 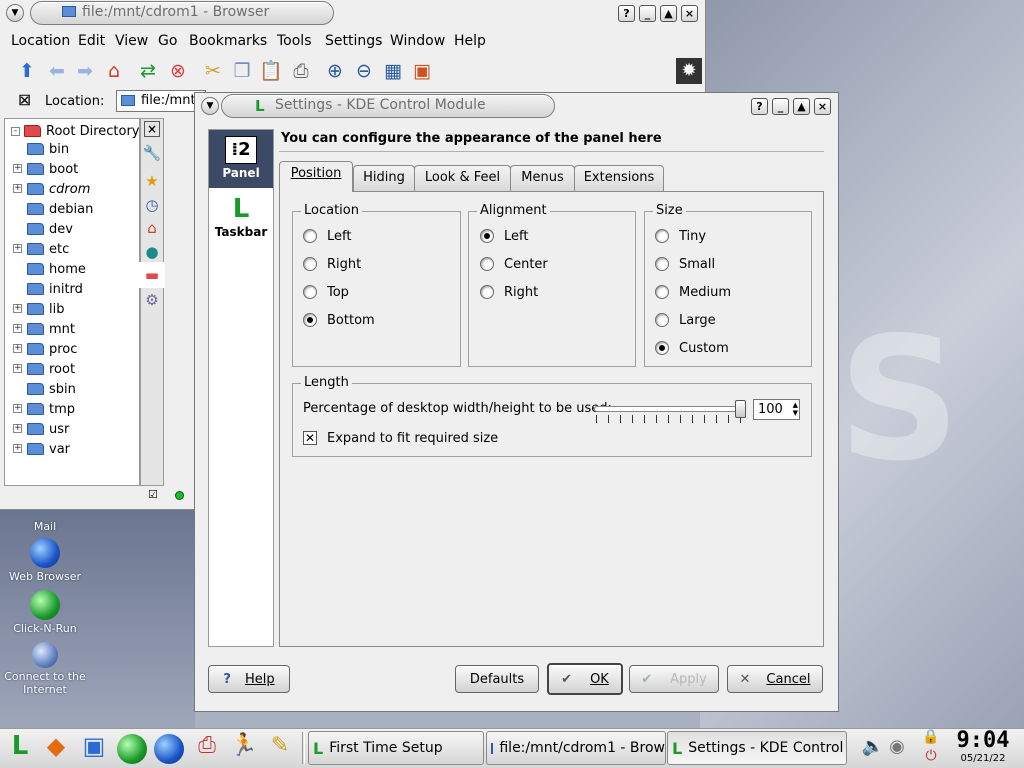 What do you see at coordinates (497, 679) in the screenshot?
I see `defaults-button: Defaults` at bounding box center [497, 679].